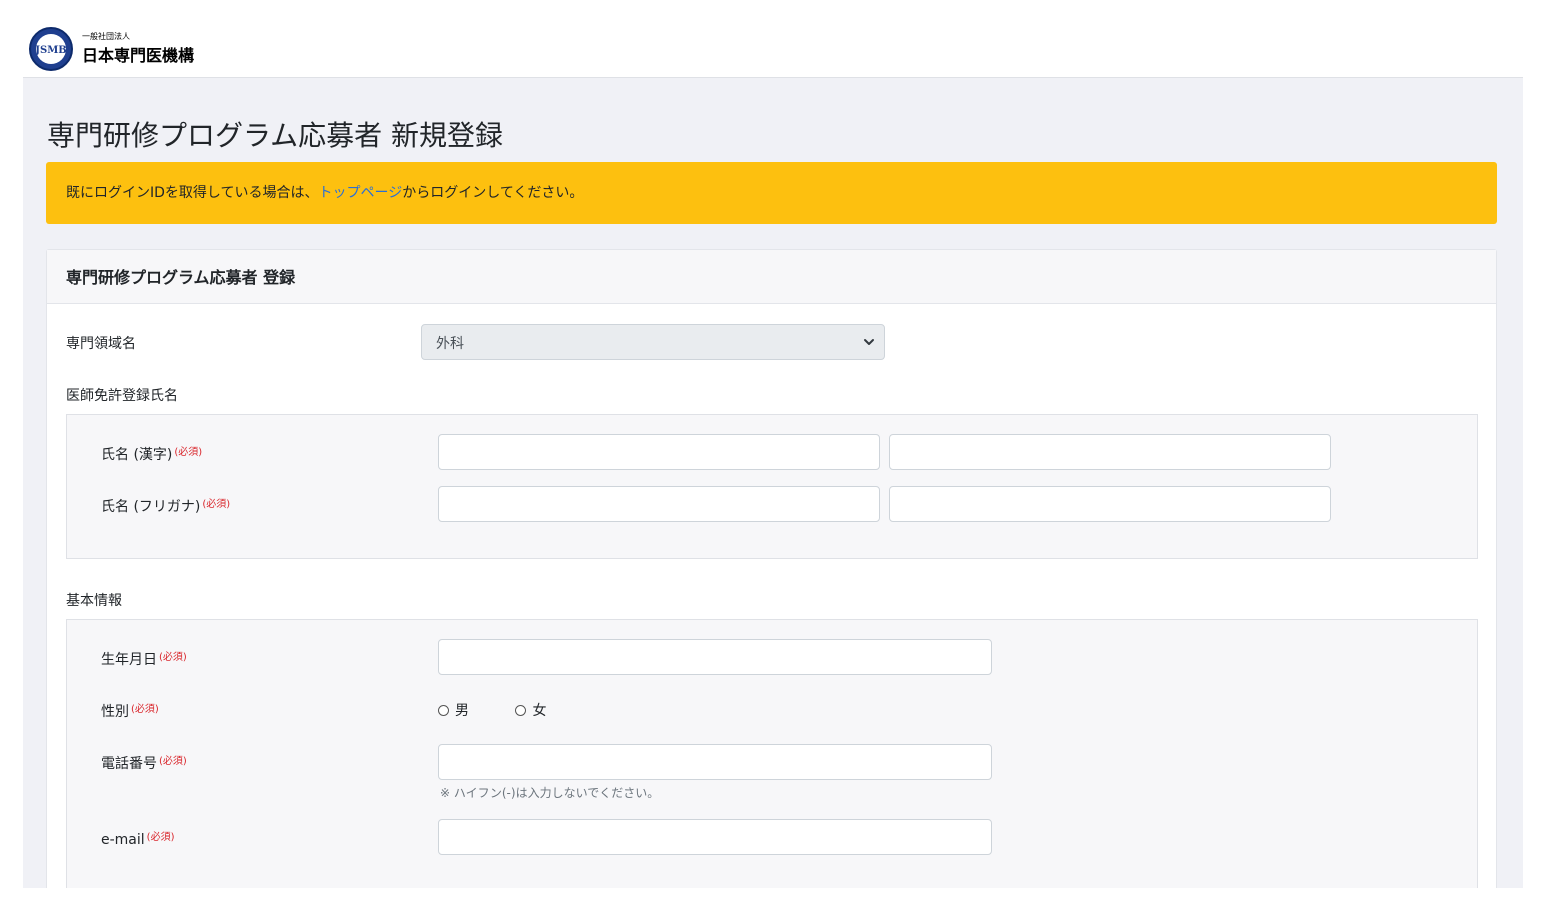 The height and width of the screenshot is (921, 1547). I want to click on gender-label-text: 性別, so click(115, 712).